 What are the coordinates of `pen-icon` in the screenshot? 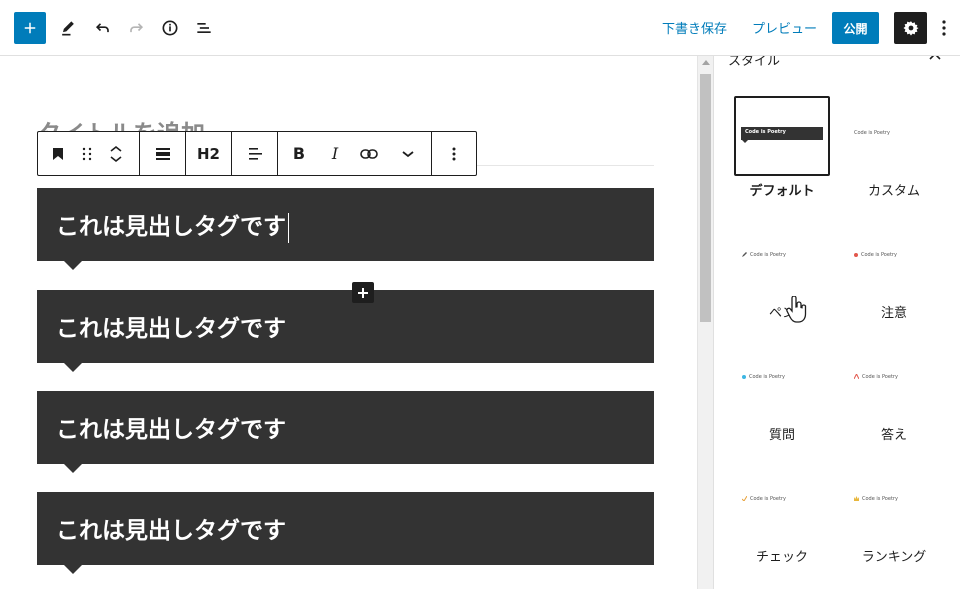 It's located at (744, 254).